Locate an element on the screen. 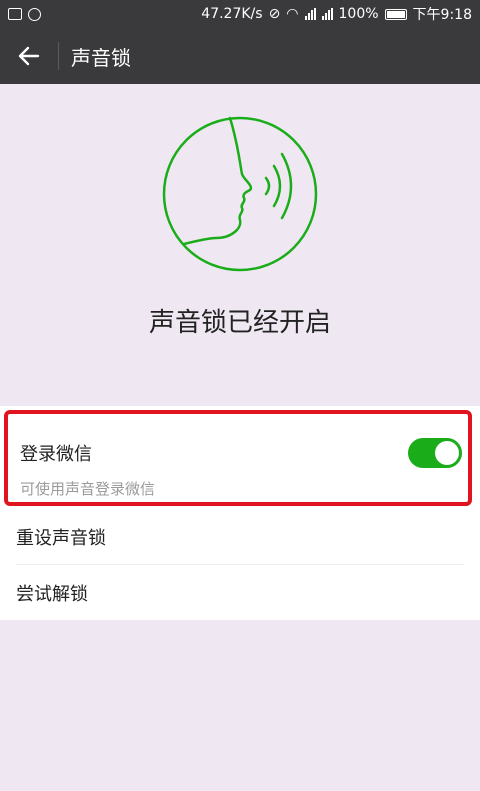 The height and width of the screenshot is (791, 480). try-unlock-item: 尝试解锁 is located at coordinates (240, 593).